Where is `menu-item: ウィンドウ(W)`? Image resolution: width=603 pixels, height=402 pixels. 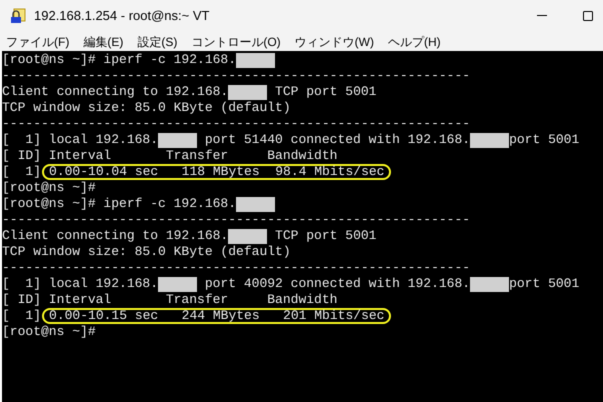
menu-item: ウィンドウ(W) is located at coordinates (334, 41).